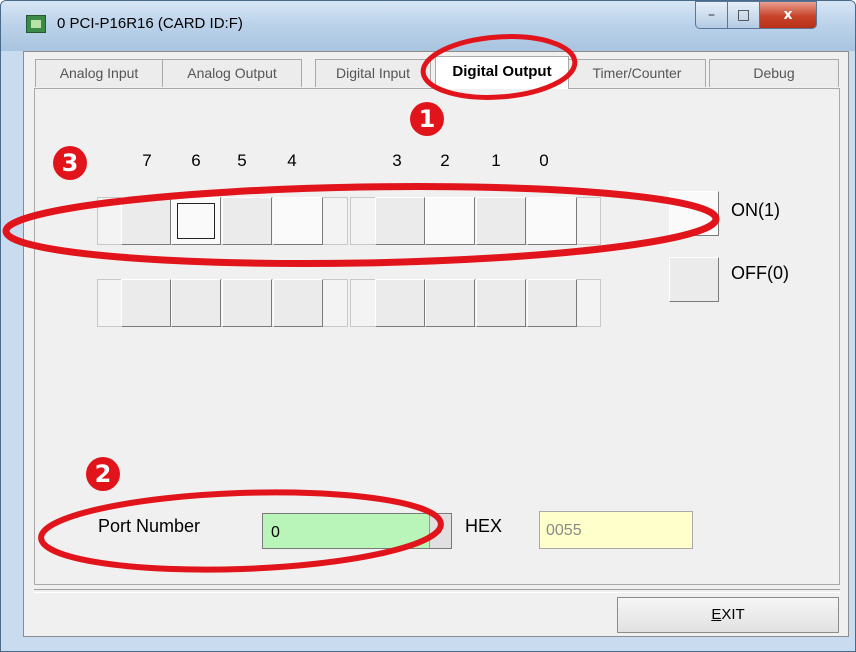 The width and height of the screenshot is (856, 652). I want to click on exit-button: EXIT, so click(728, 615).